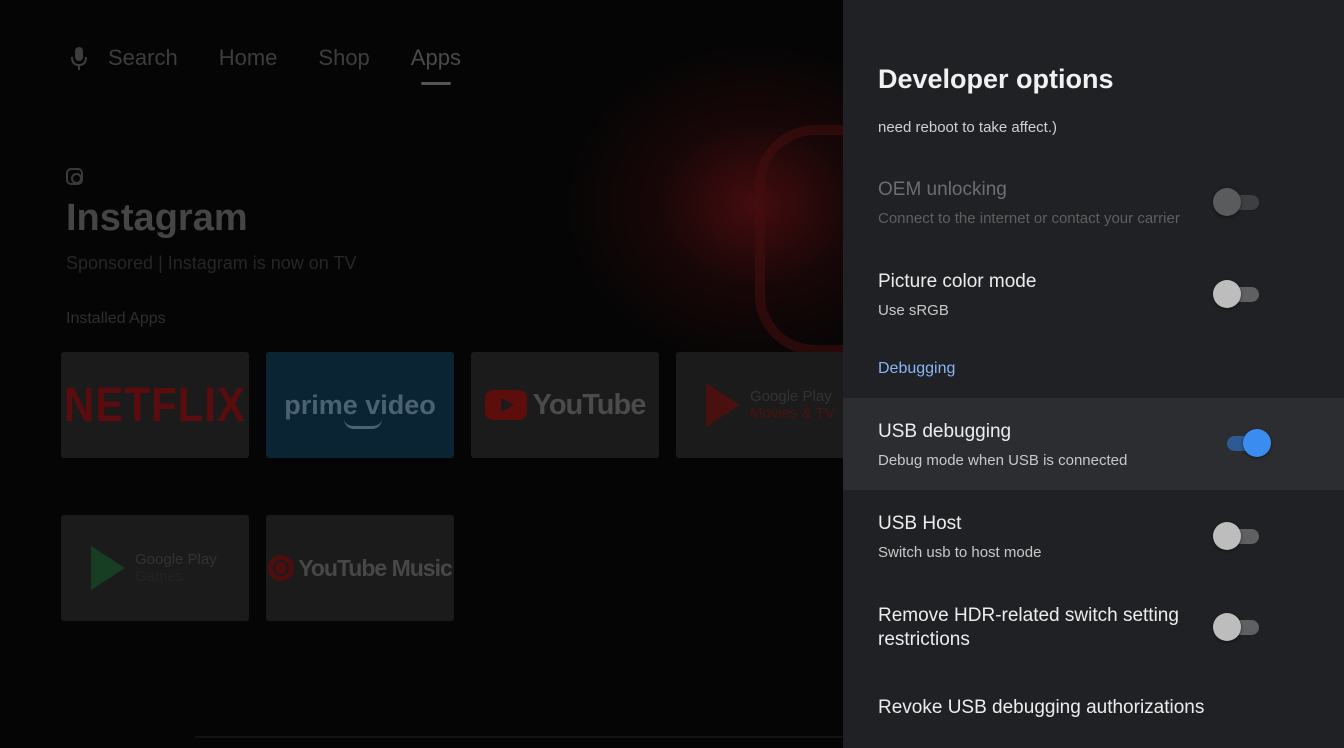 The width and height of the screenshot is (1344, 748). I want to click on remove-hdr-restrictions-toggle, so click(1238, 627).